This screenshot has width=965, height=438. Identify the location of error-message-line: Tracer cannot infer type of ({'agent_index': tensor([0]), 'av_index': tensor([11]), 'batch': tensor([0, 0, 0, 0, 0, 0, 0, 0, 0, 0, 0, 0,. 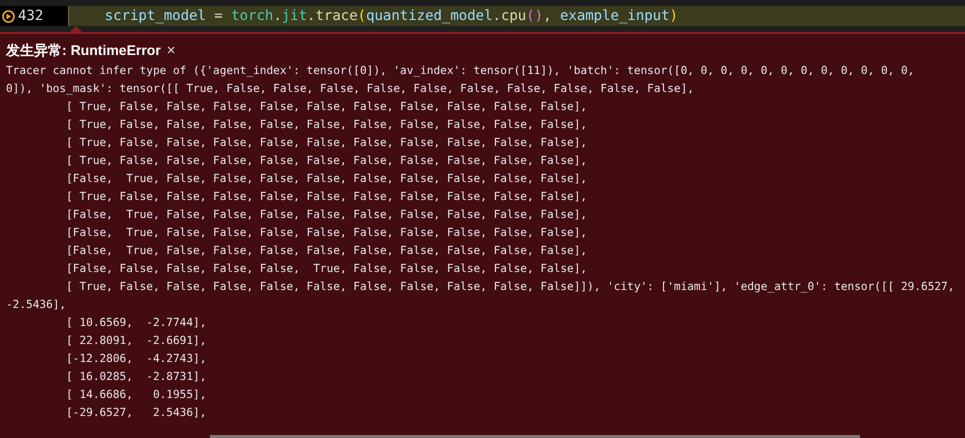
(460, 71).